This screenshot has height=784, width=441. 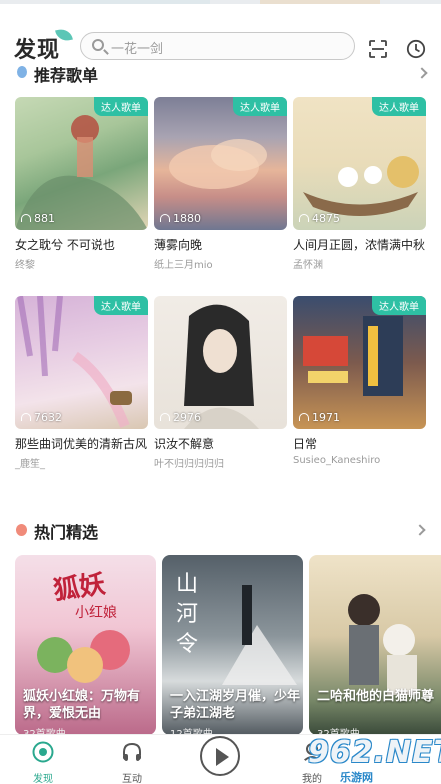 What do you see at coordinates (82, 705) in the screenshot?
I see `hot-card-title: 狐妖小红娘：万物有界，爱恨无由` at bounding box center [82, 705].